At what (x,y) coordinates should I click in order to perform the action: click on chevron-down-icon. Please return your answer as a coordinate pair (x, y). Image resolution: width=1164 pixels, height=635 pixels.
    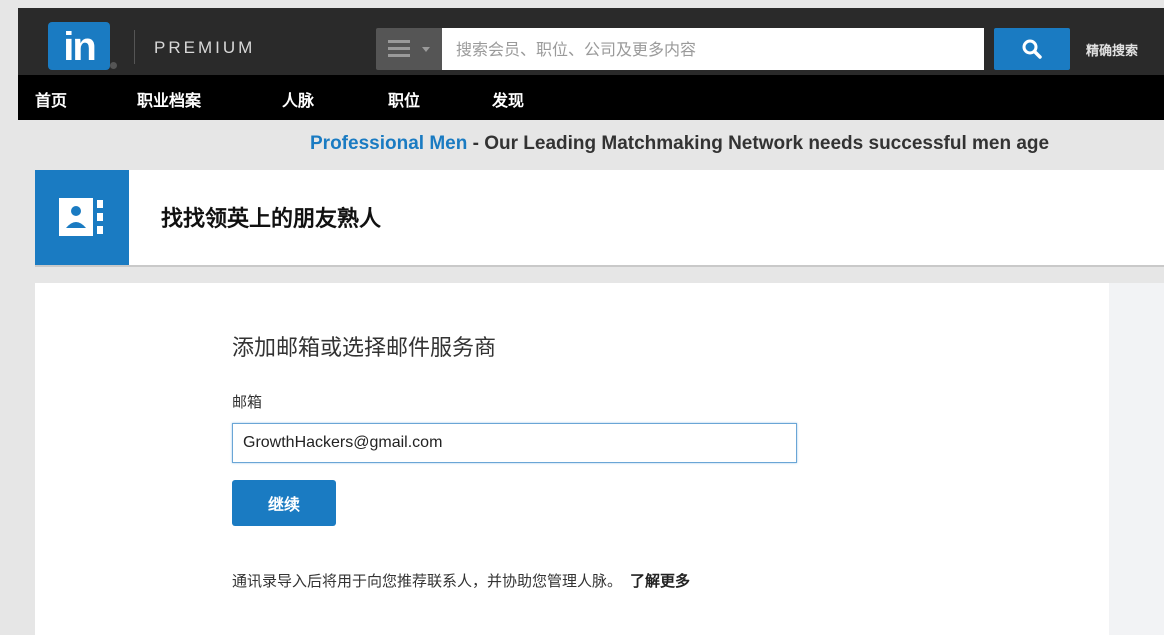
    Looking at the image, I should click on (426, 49).